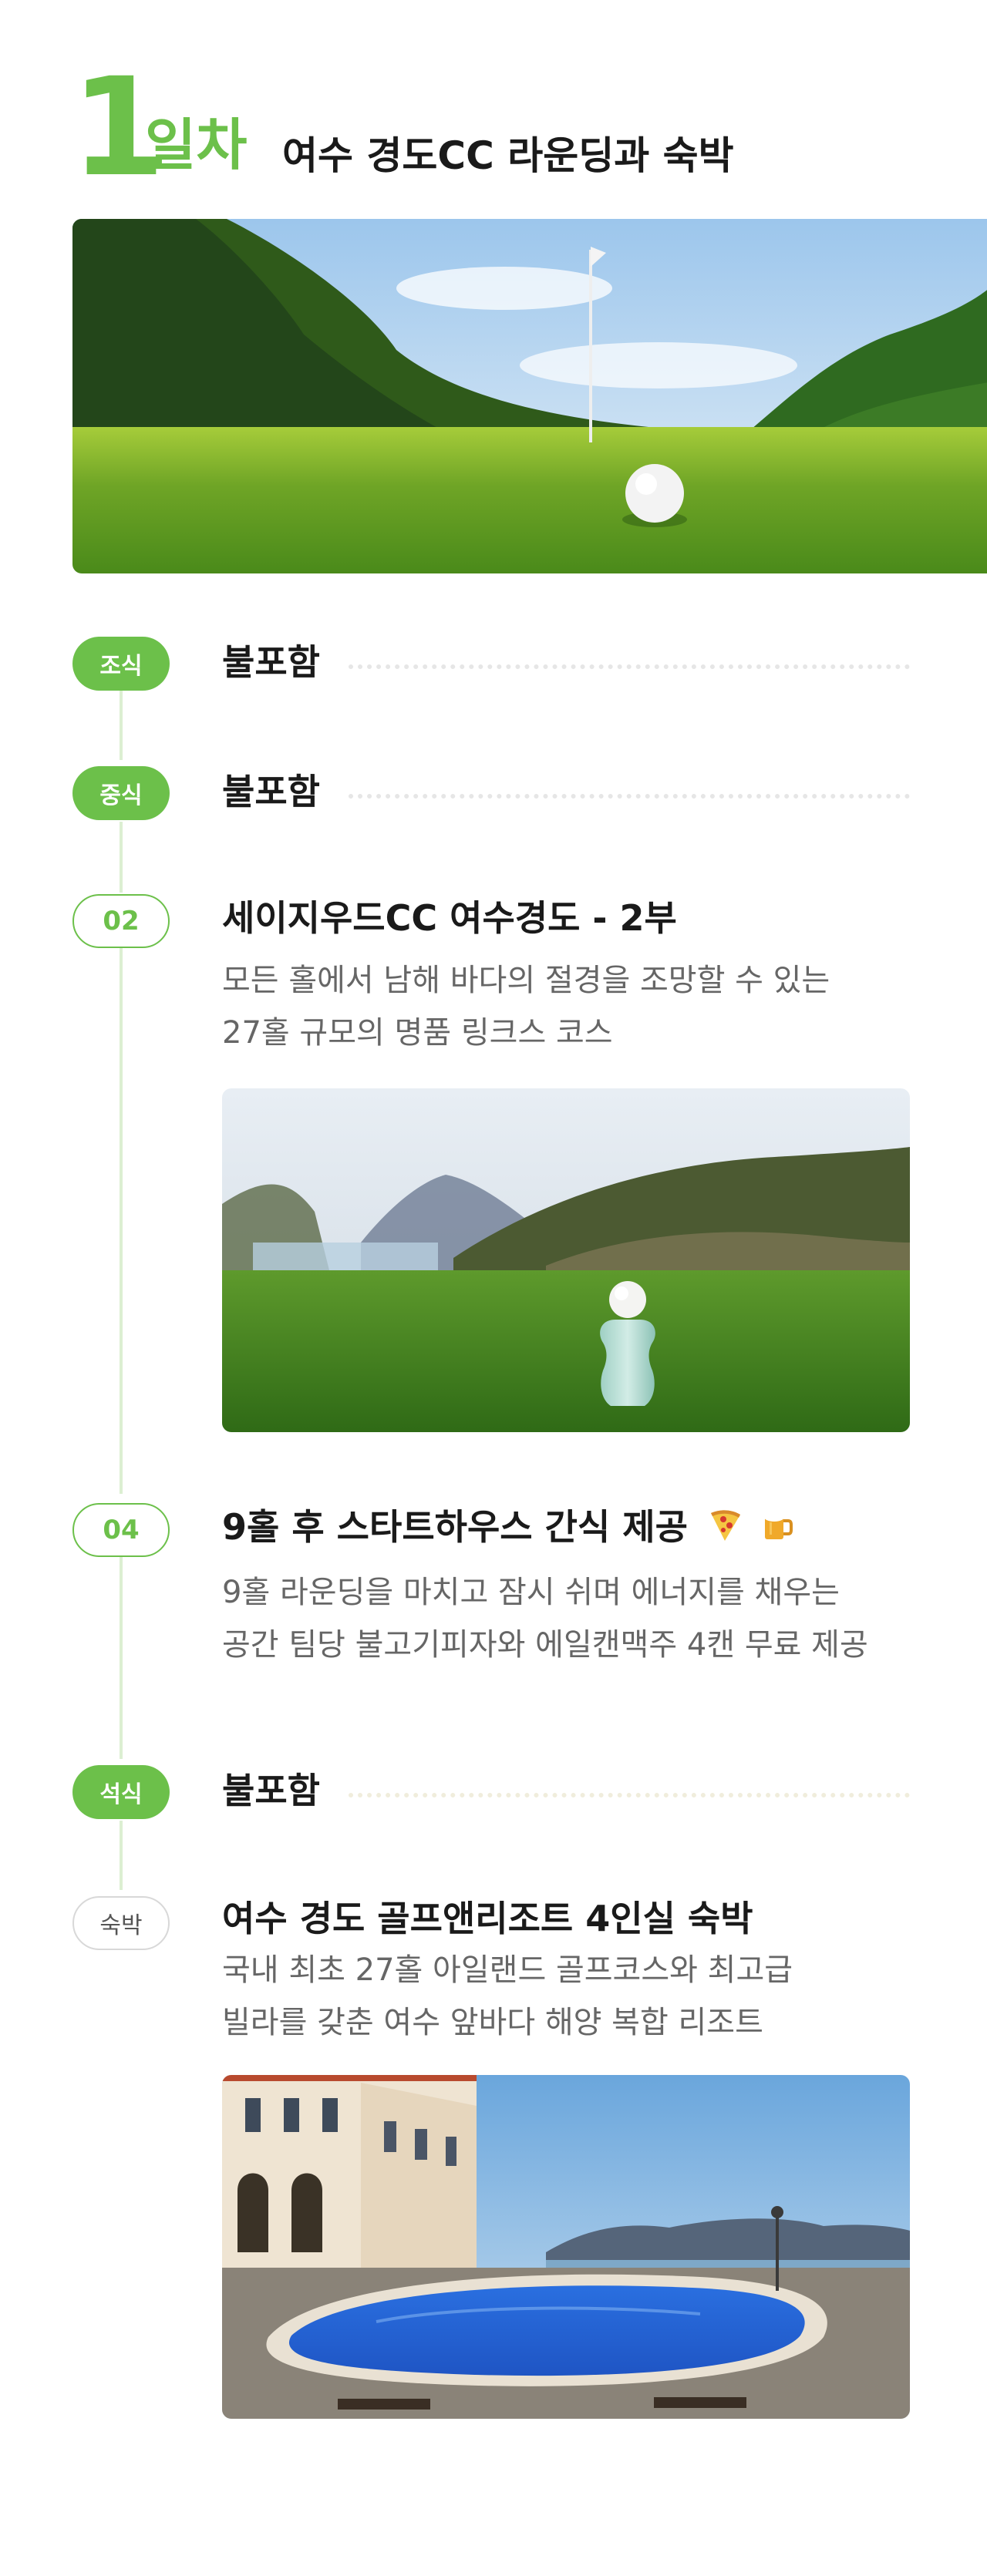 This screenshot has height=2576, width=987. What do you see at coordinates (271, 662) in the screenshot?
I see `breakfast-title: 불포함` at bounding box center [271, 662].